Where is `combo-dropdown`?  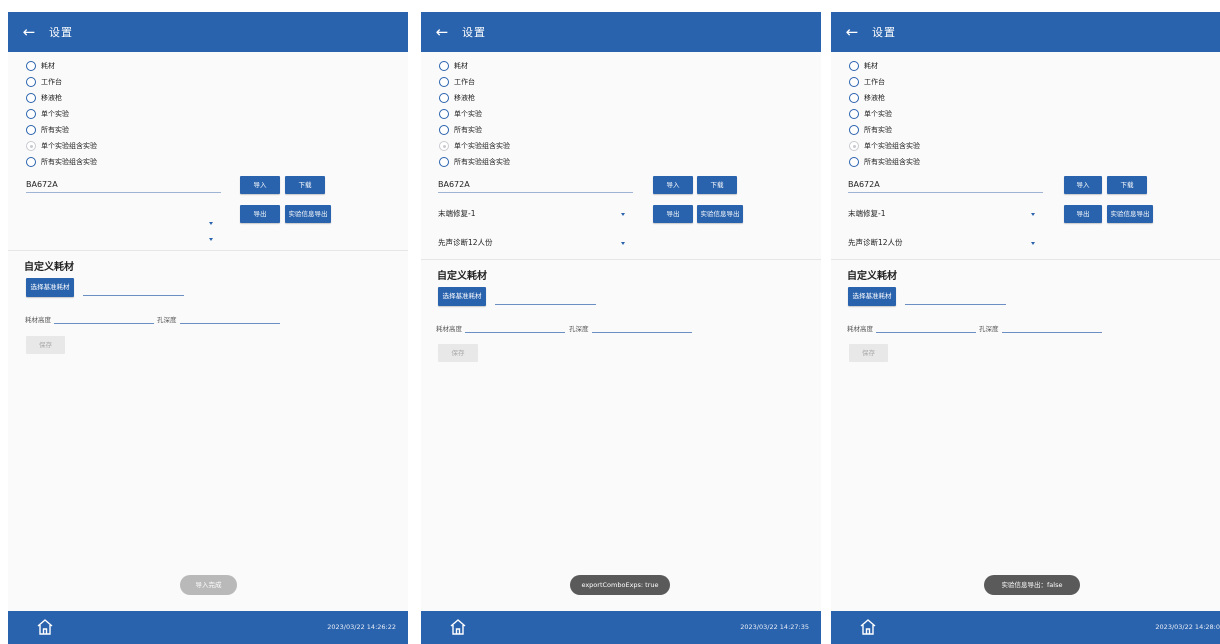
combo-dropdown is located at coordinates (121, 237).